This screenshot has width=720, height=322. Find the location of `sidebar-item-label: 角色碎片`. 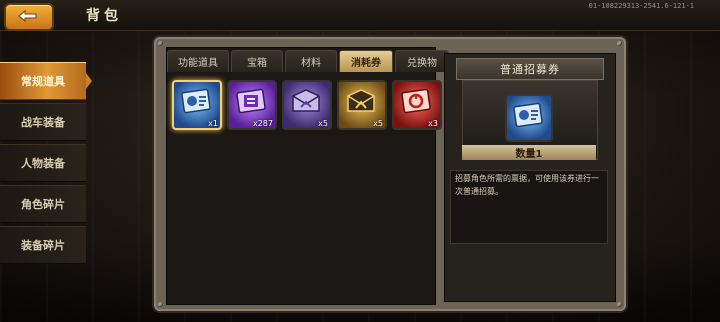

sidebar-item-label: 角色碎片 is located at coordinates (43, 204).